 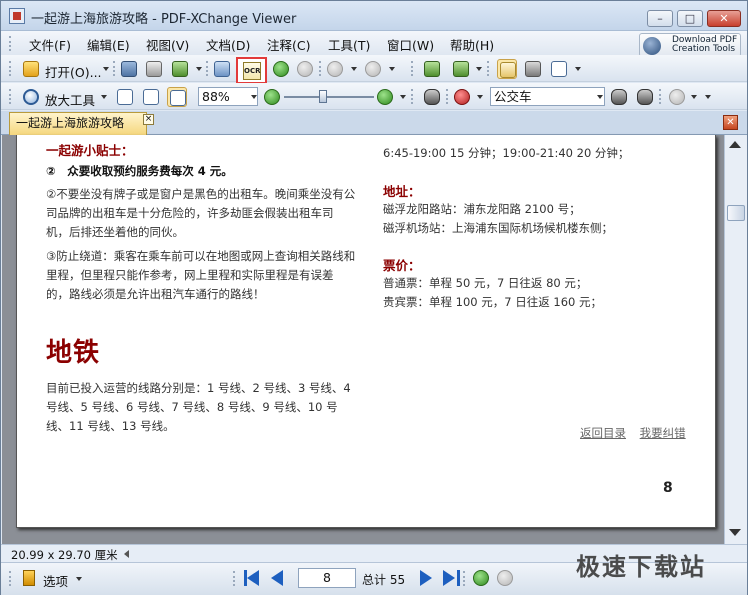 What do you see at coordinates (374, 16) in the screenshot?
I see `title-bar: 一起游上海旅游攻略 - PDF-XChange Viewer – □ ✕` at bounding box center [374, 16].